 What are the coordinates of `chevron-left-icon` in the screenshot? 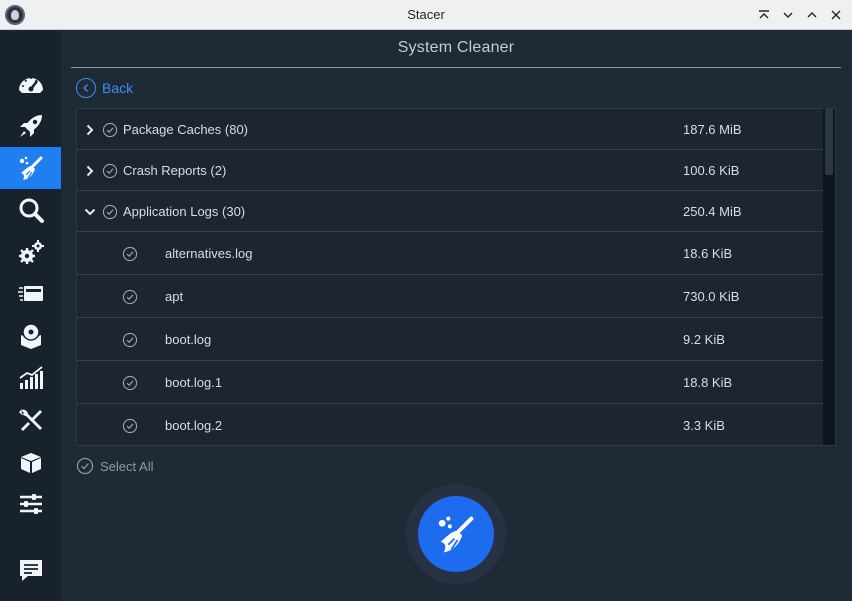 It's located at (86, 88).